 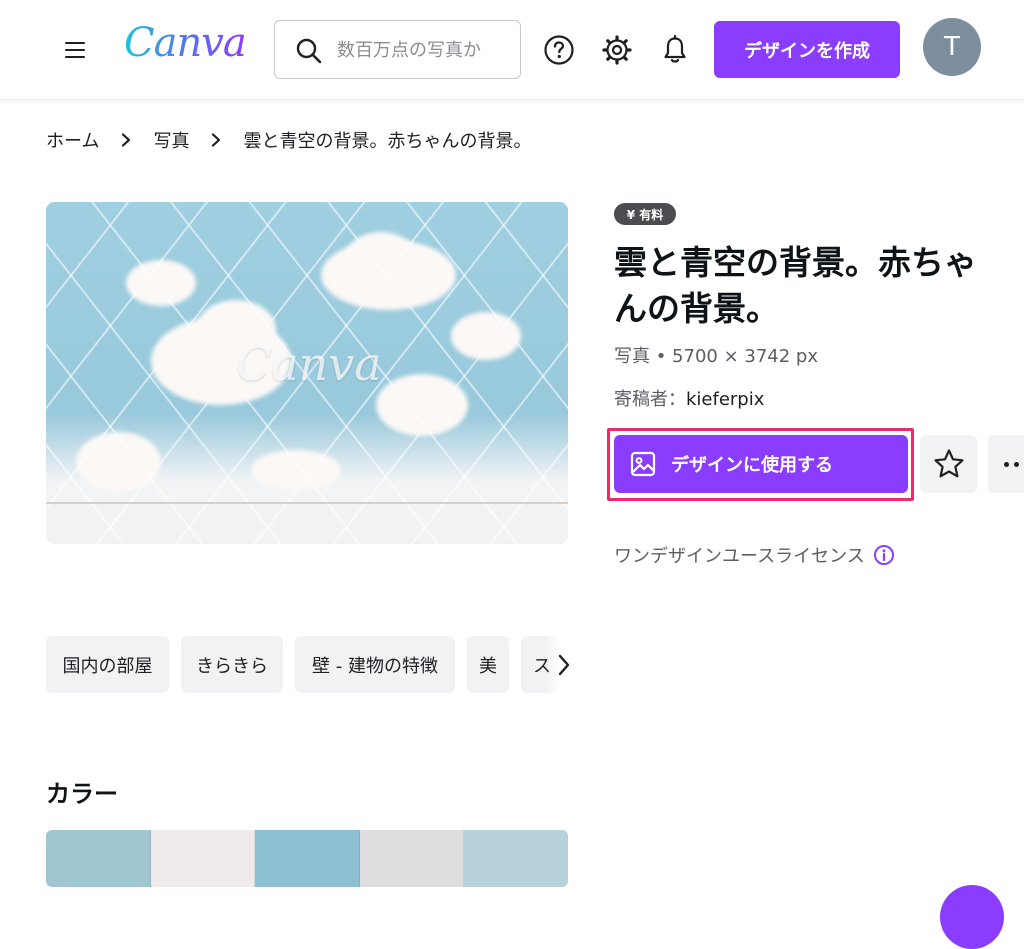 I want to click on tag-chip: 美, so click(x=488, y=664).